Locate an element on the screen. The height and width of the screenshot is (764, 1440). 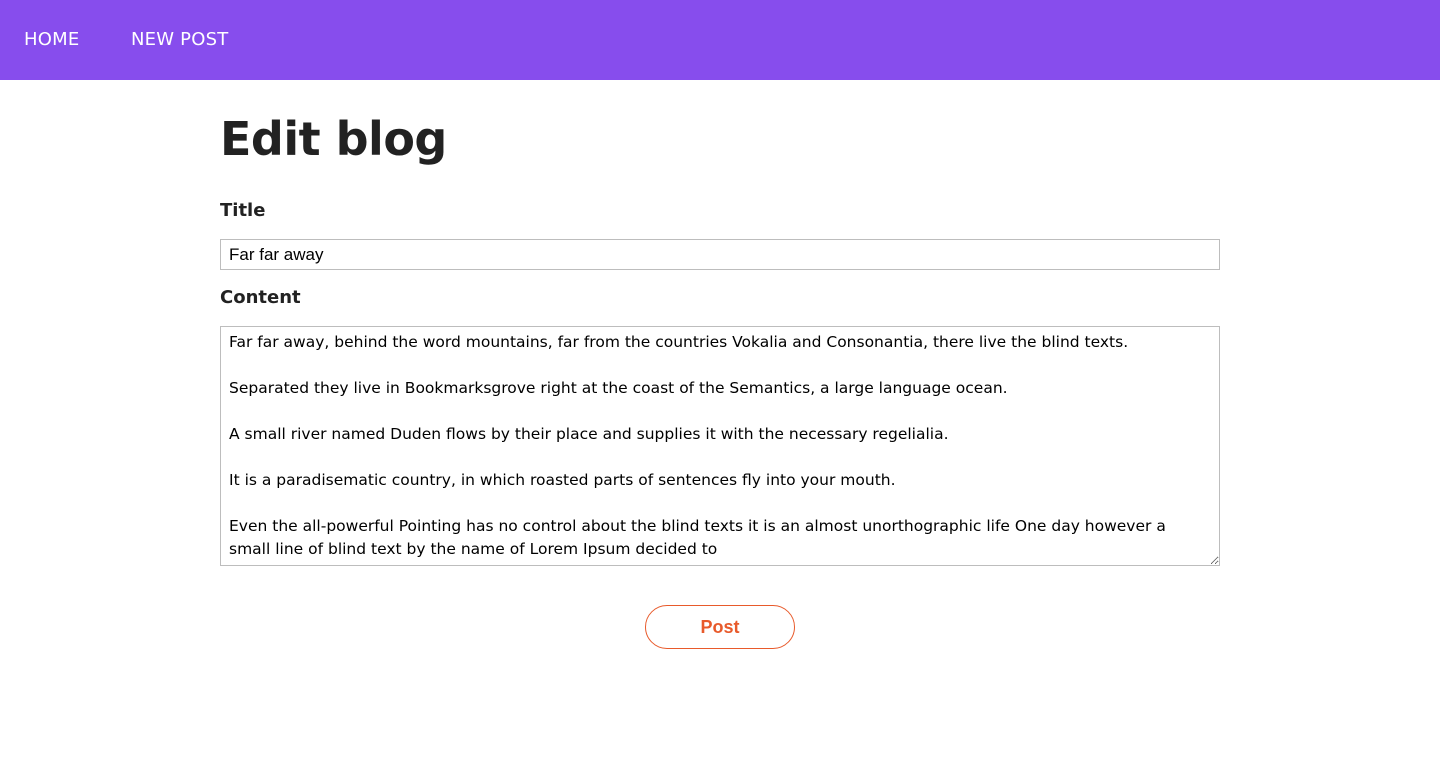
nav-home-link: HOME is located at coordinates (51, 39).